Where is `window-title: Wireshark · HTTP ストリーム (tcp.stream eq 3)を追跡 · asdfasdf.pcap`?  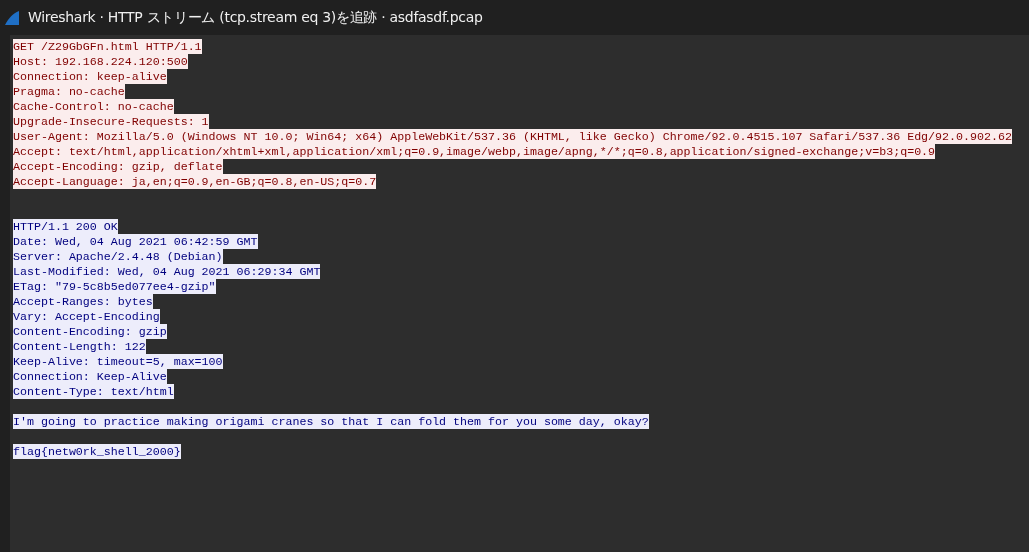 window-title: Wireshark · HTTP ストリーム (tcp.stream eq 3)を追跡 · asdfasdf.pcap is located at coordinates (255, 17).